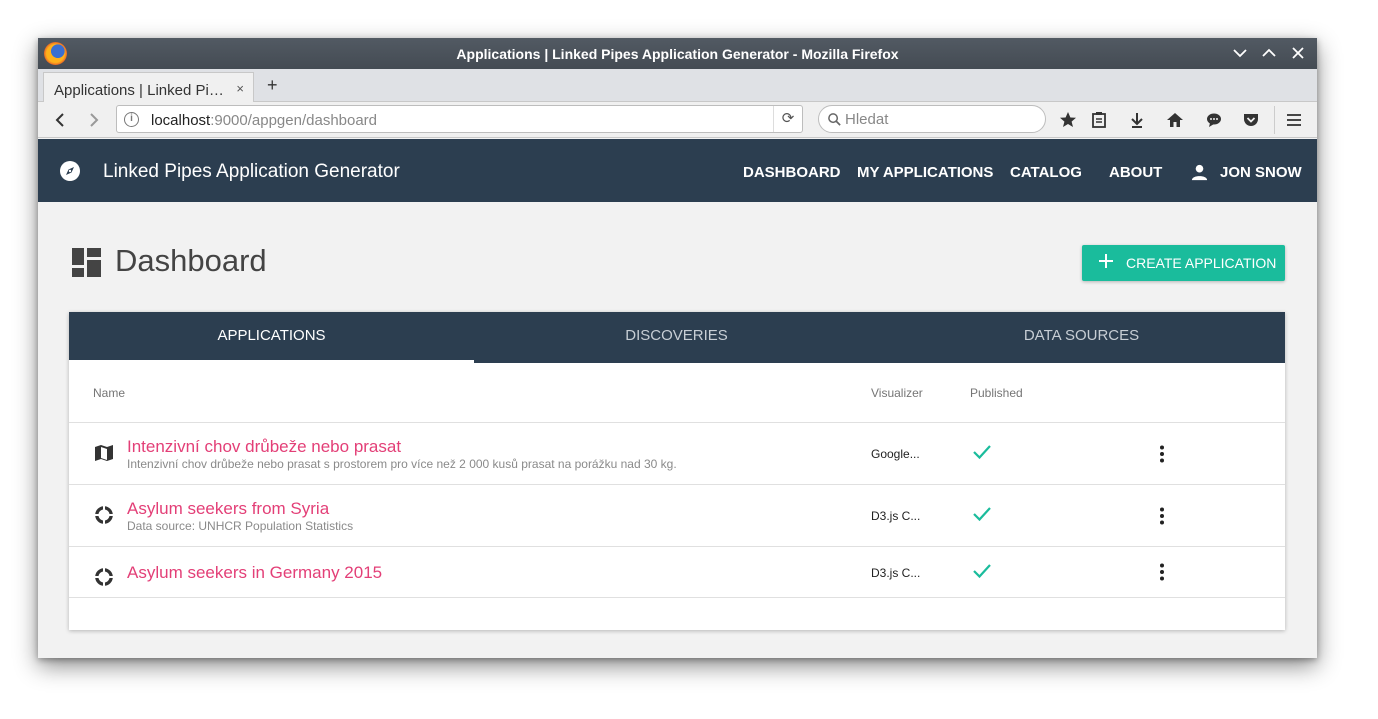 Image resolution: width=1378 pixels, height=719 pixels. I want to click on page-title: Dashboard, so click(191, 260).